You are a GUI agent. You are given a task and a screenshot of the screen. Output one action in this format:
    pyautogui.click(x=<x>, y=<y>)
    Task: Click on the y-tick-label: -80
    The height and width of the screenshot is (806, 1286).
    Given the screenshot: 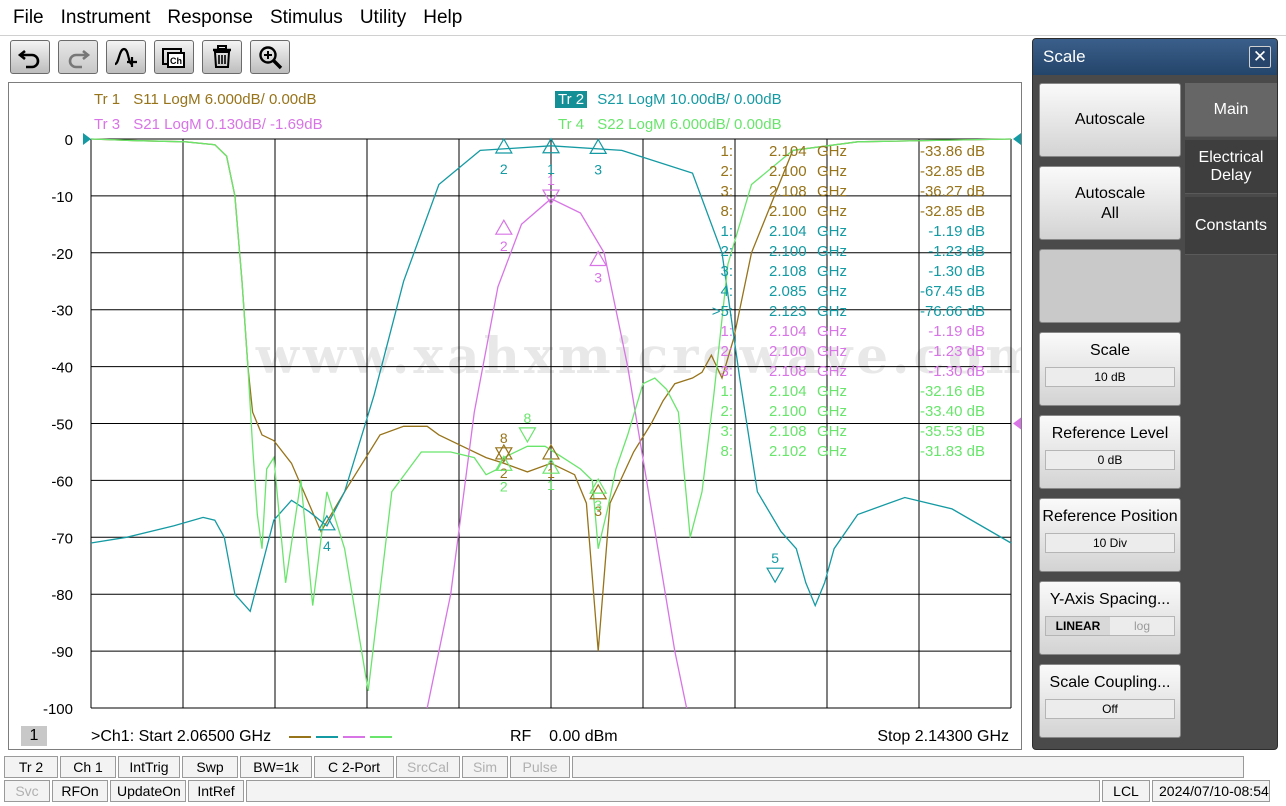 What is the action you would take?
    pyautogui.click(x=62, y=595)
    